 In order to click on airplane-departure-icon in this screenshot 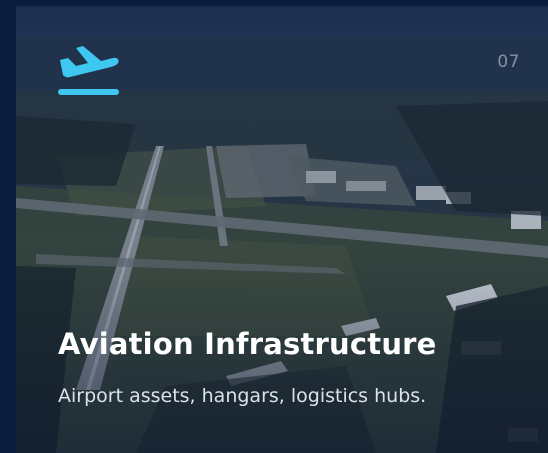, I will do `click(89, 72)`.